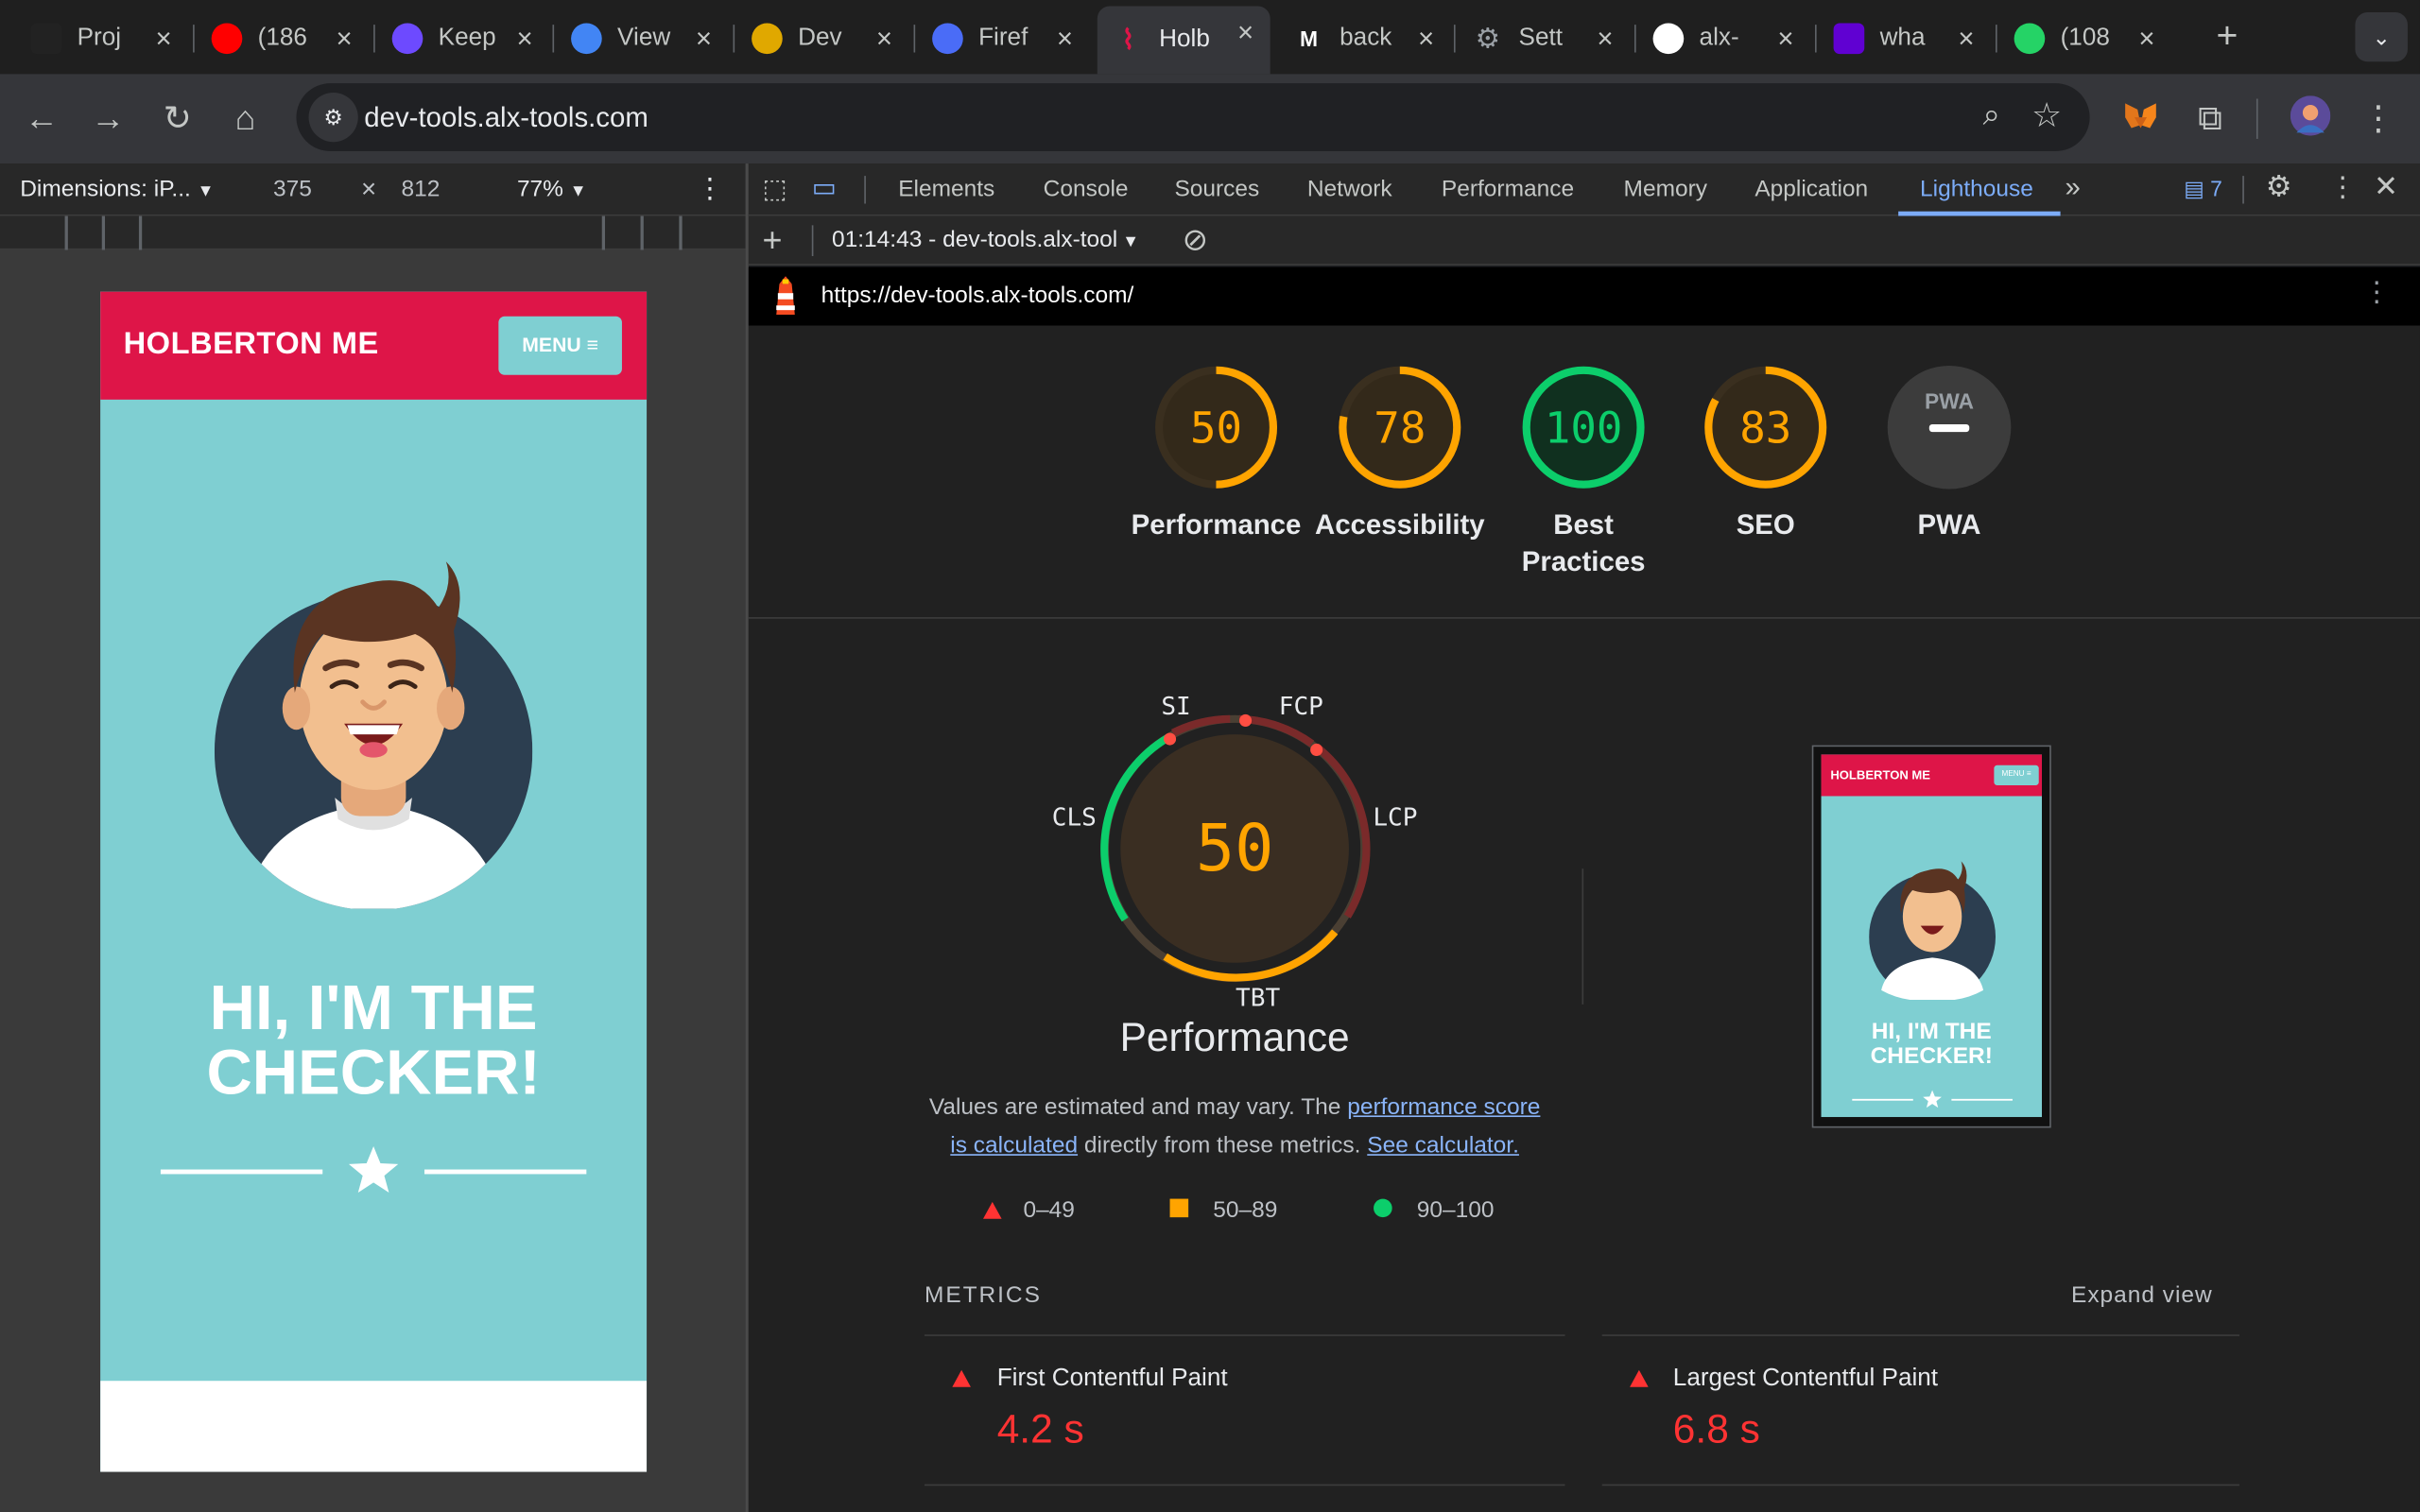 The height and width of the screenshot is (1512, 2420). Describe the element at coordinates (1508, 189) in the screenshot. I see `devtools-tab-performance: Performance` at that location.